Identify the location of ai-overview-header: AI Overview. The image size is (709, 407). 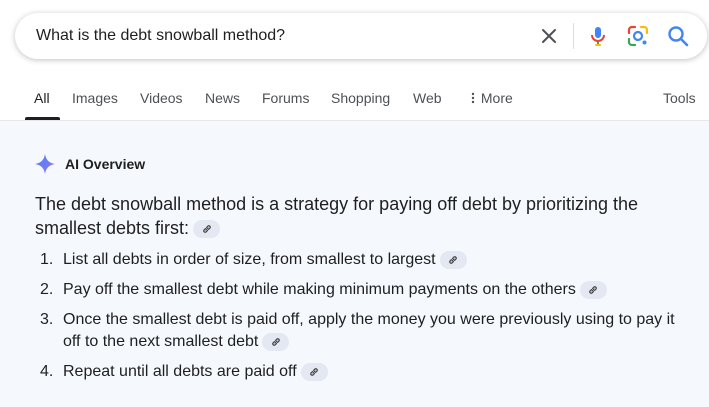
(90, 164).